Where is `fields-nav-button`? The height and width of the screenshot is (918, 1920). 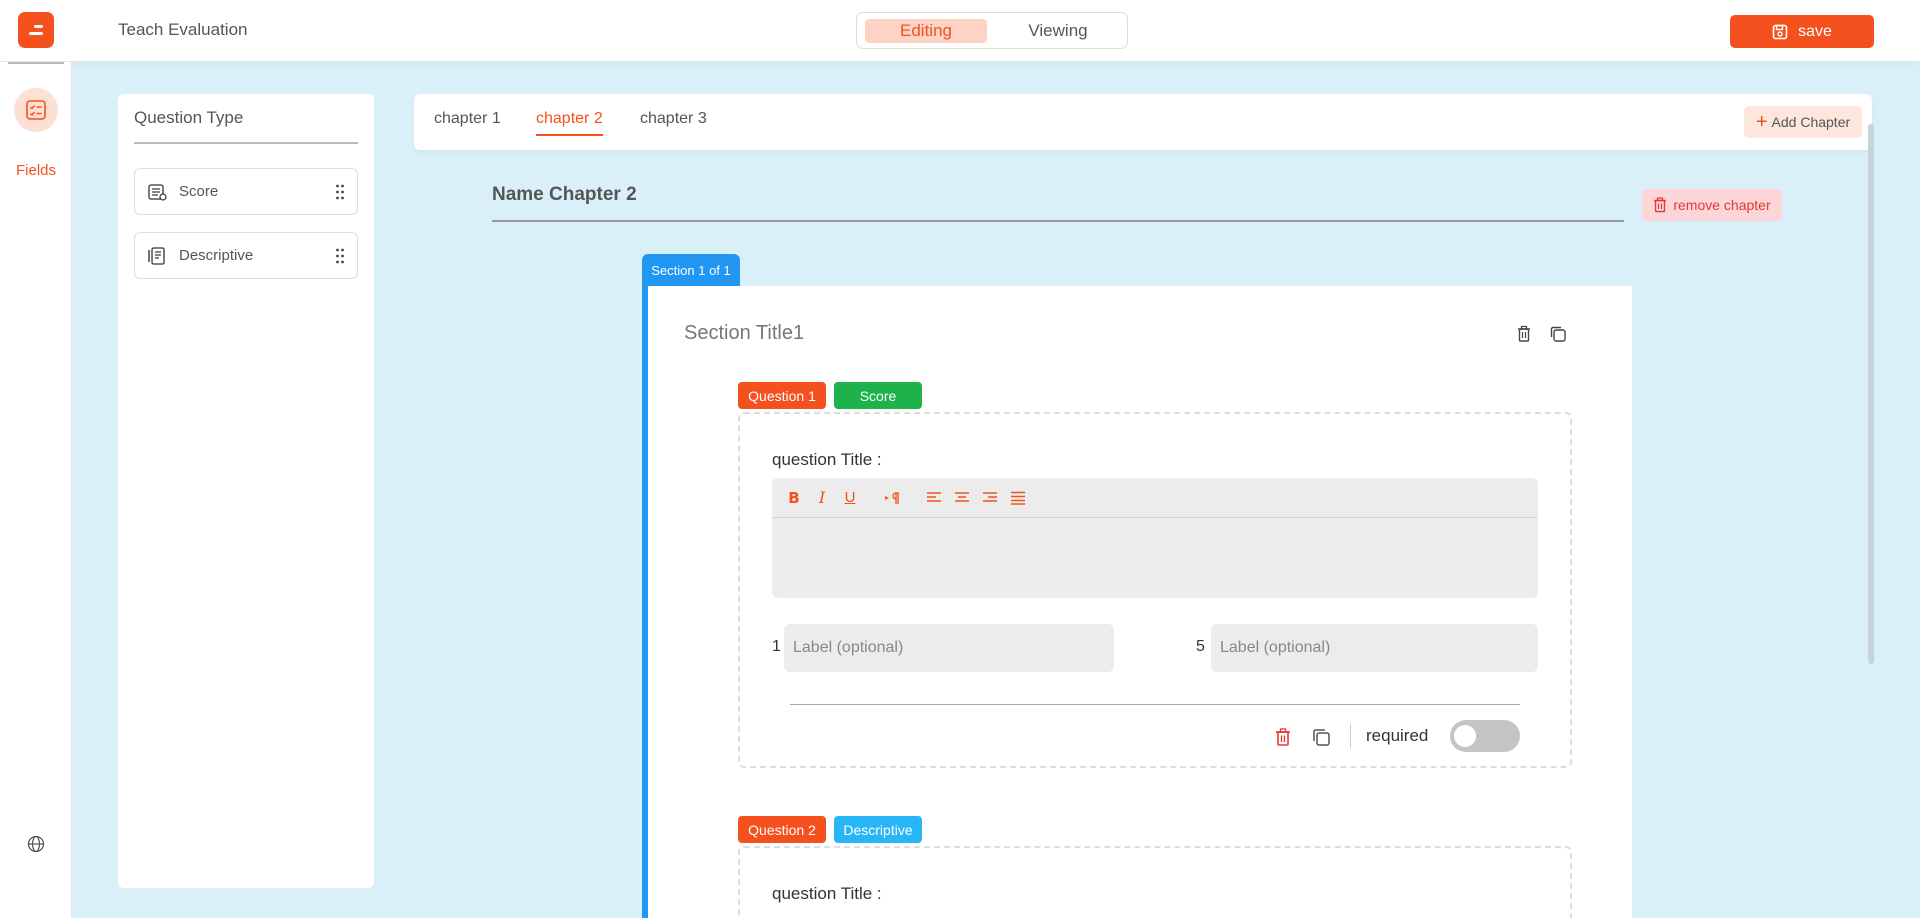 fields-nav-button is located at coordinates (36, 110).